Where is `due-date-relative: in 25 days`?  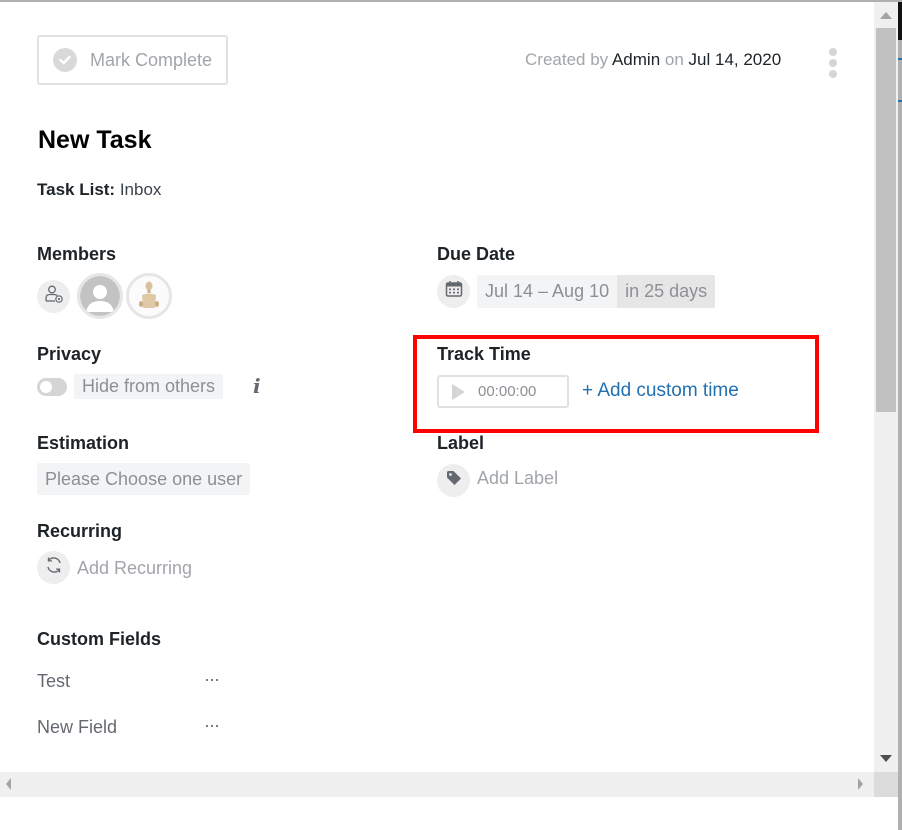 due-date-relative: in 25 days is located at coordinates (666, 291).